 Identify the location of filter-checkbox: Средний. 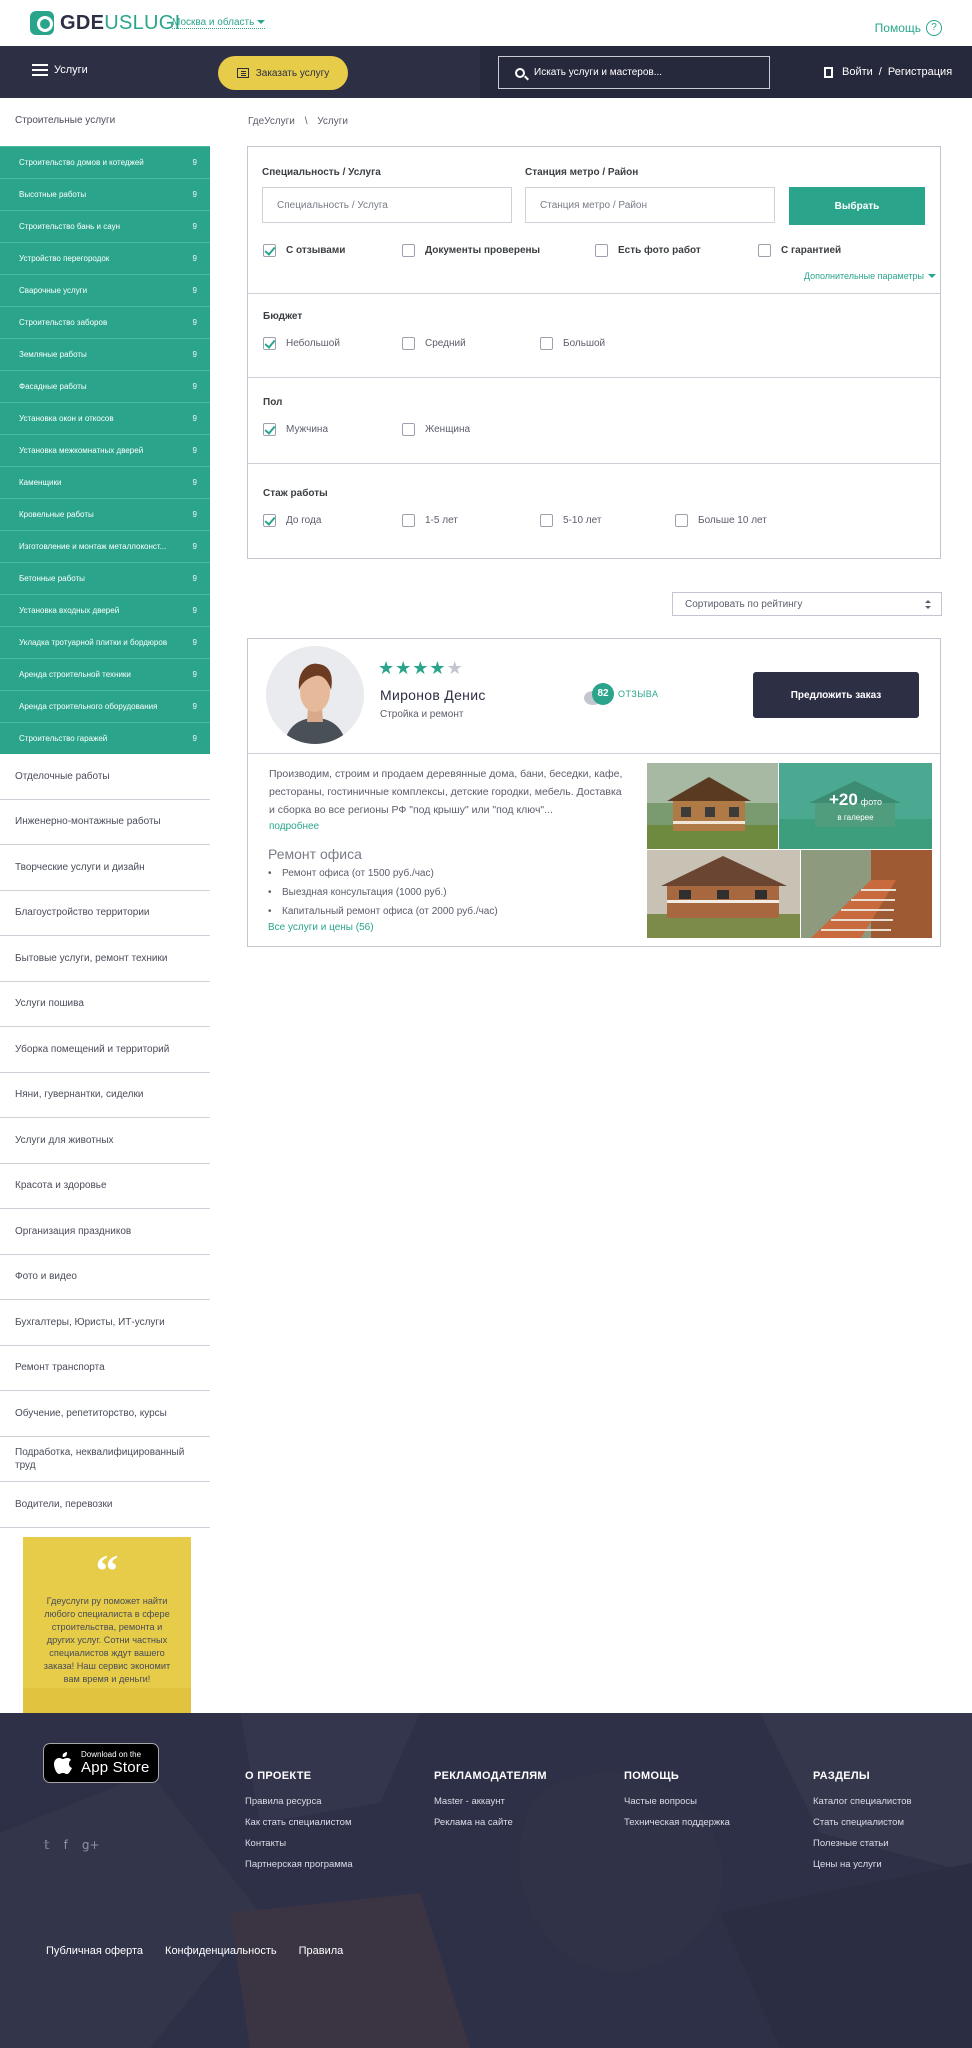
(434, 343).